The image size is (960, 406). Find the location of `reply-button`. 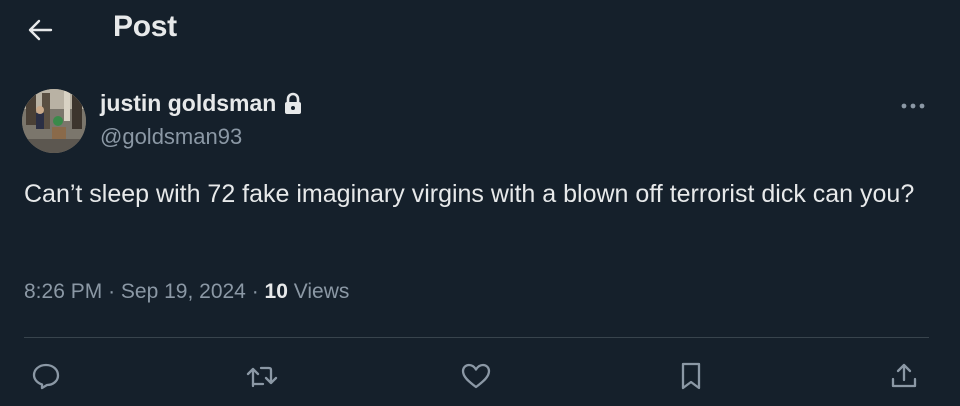

reply-button is located at coordinates (46, 376).